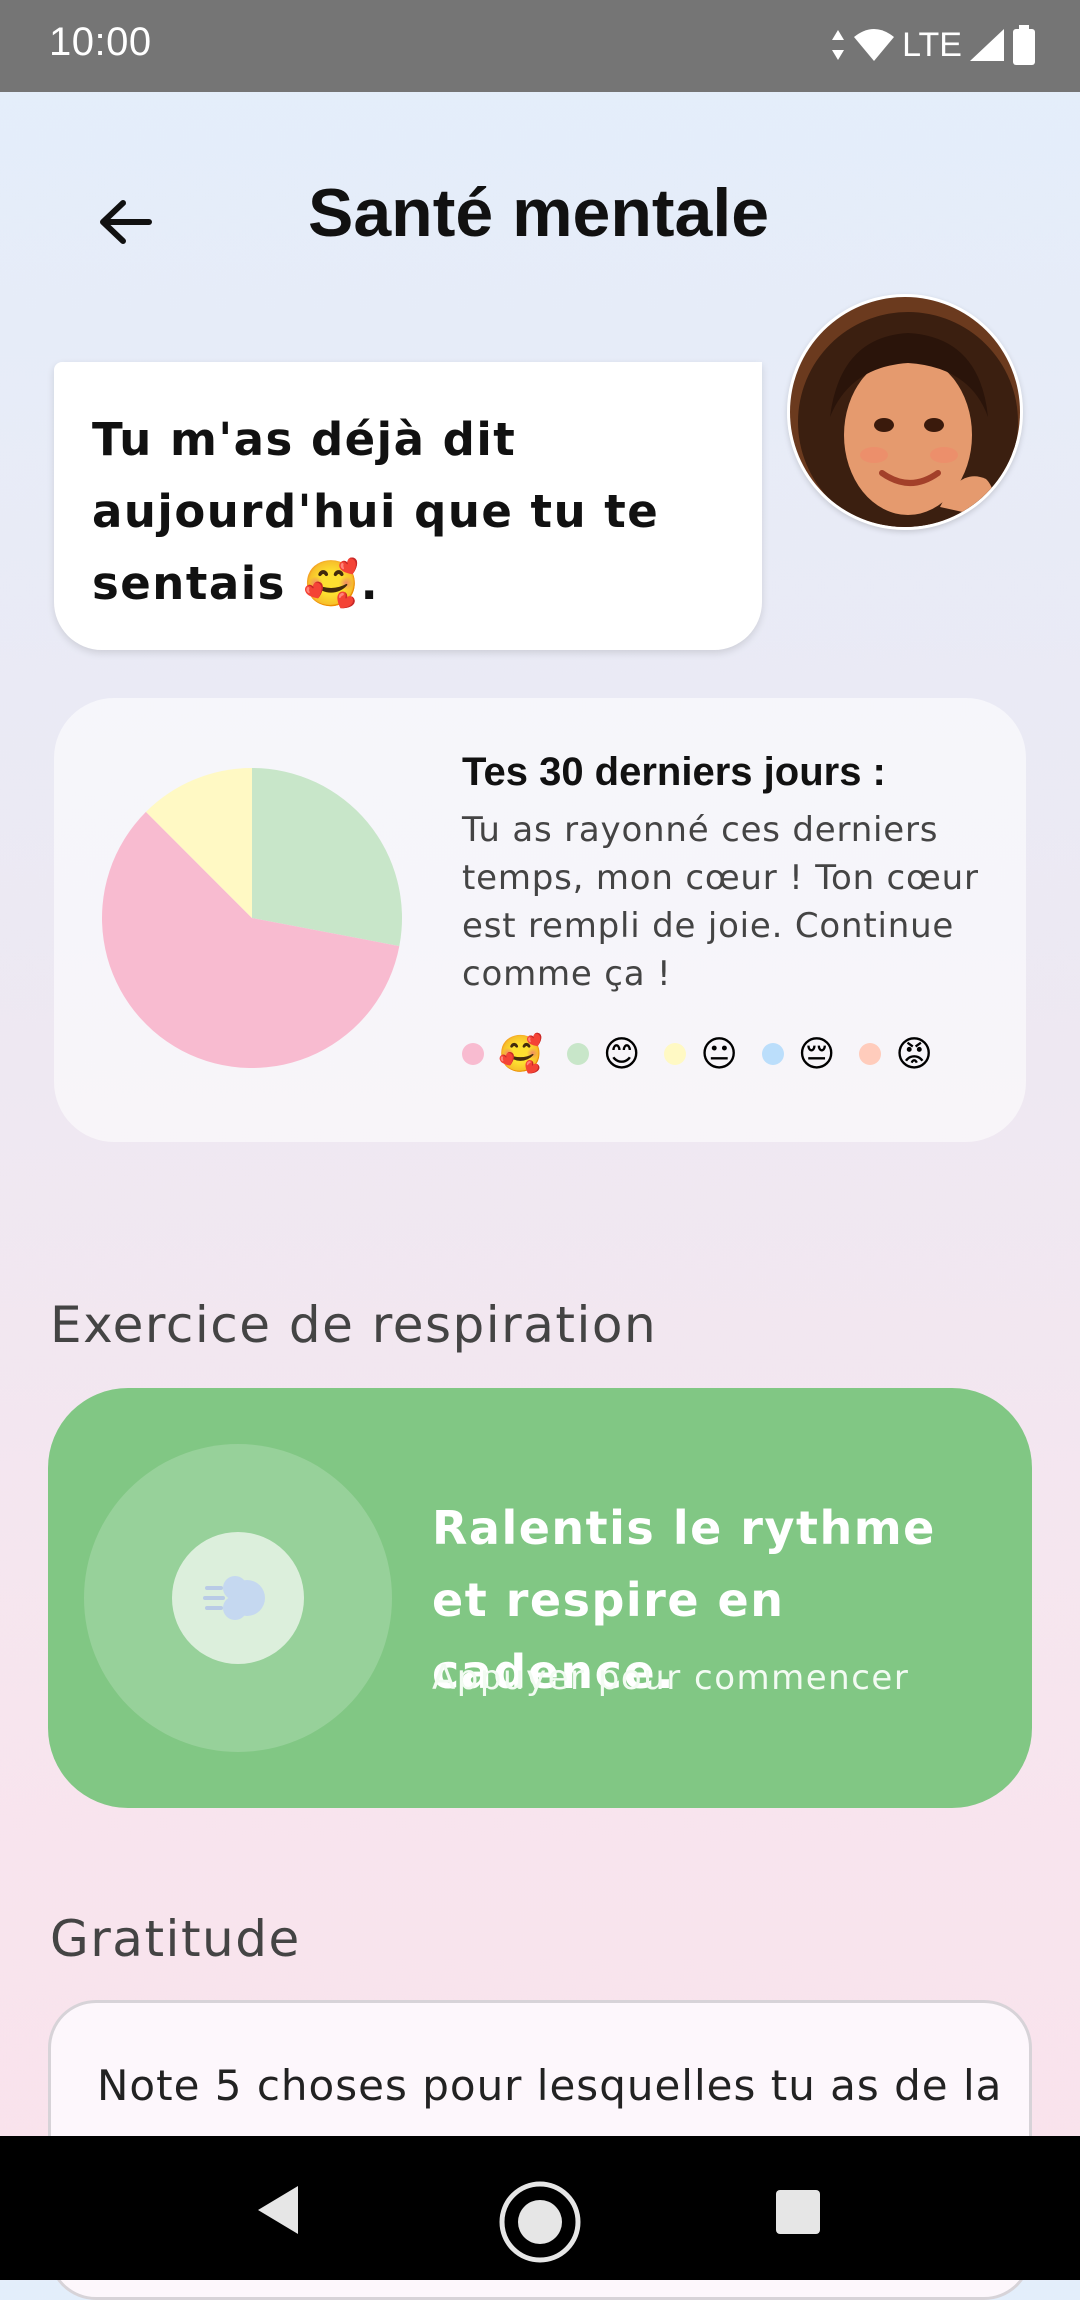 The image size is (1080, 2300). I want to click on back-button, so click(125, 222).